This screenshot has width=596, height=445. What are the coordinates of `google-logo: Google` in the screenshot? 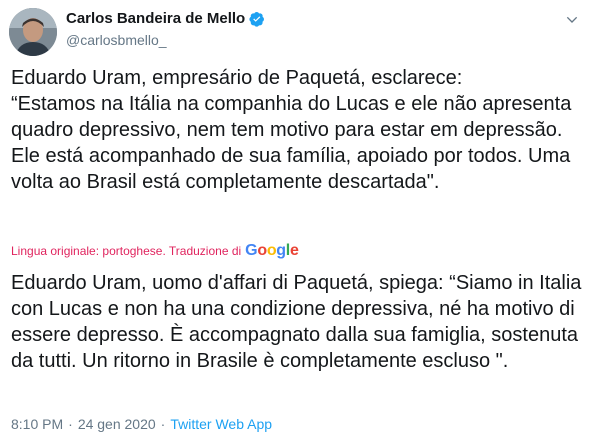 It's located at (272, 250).